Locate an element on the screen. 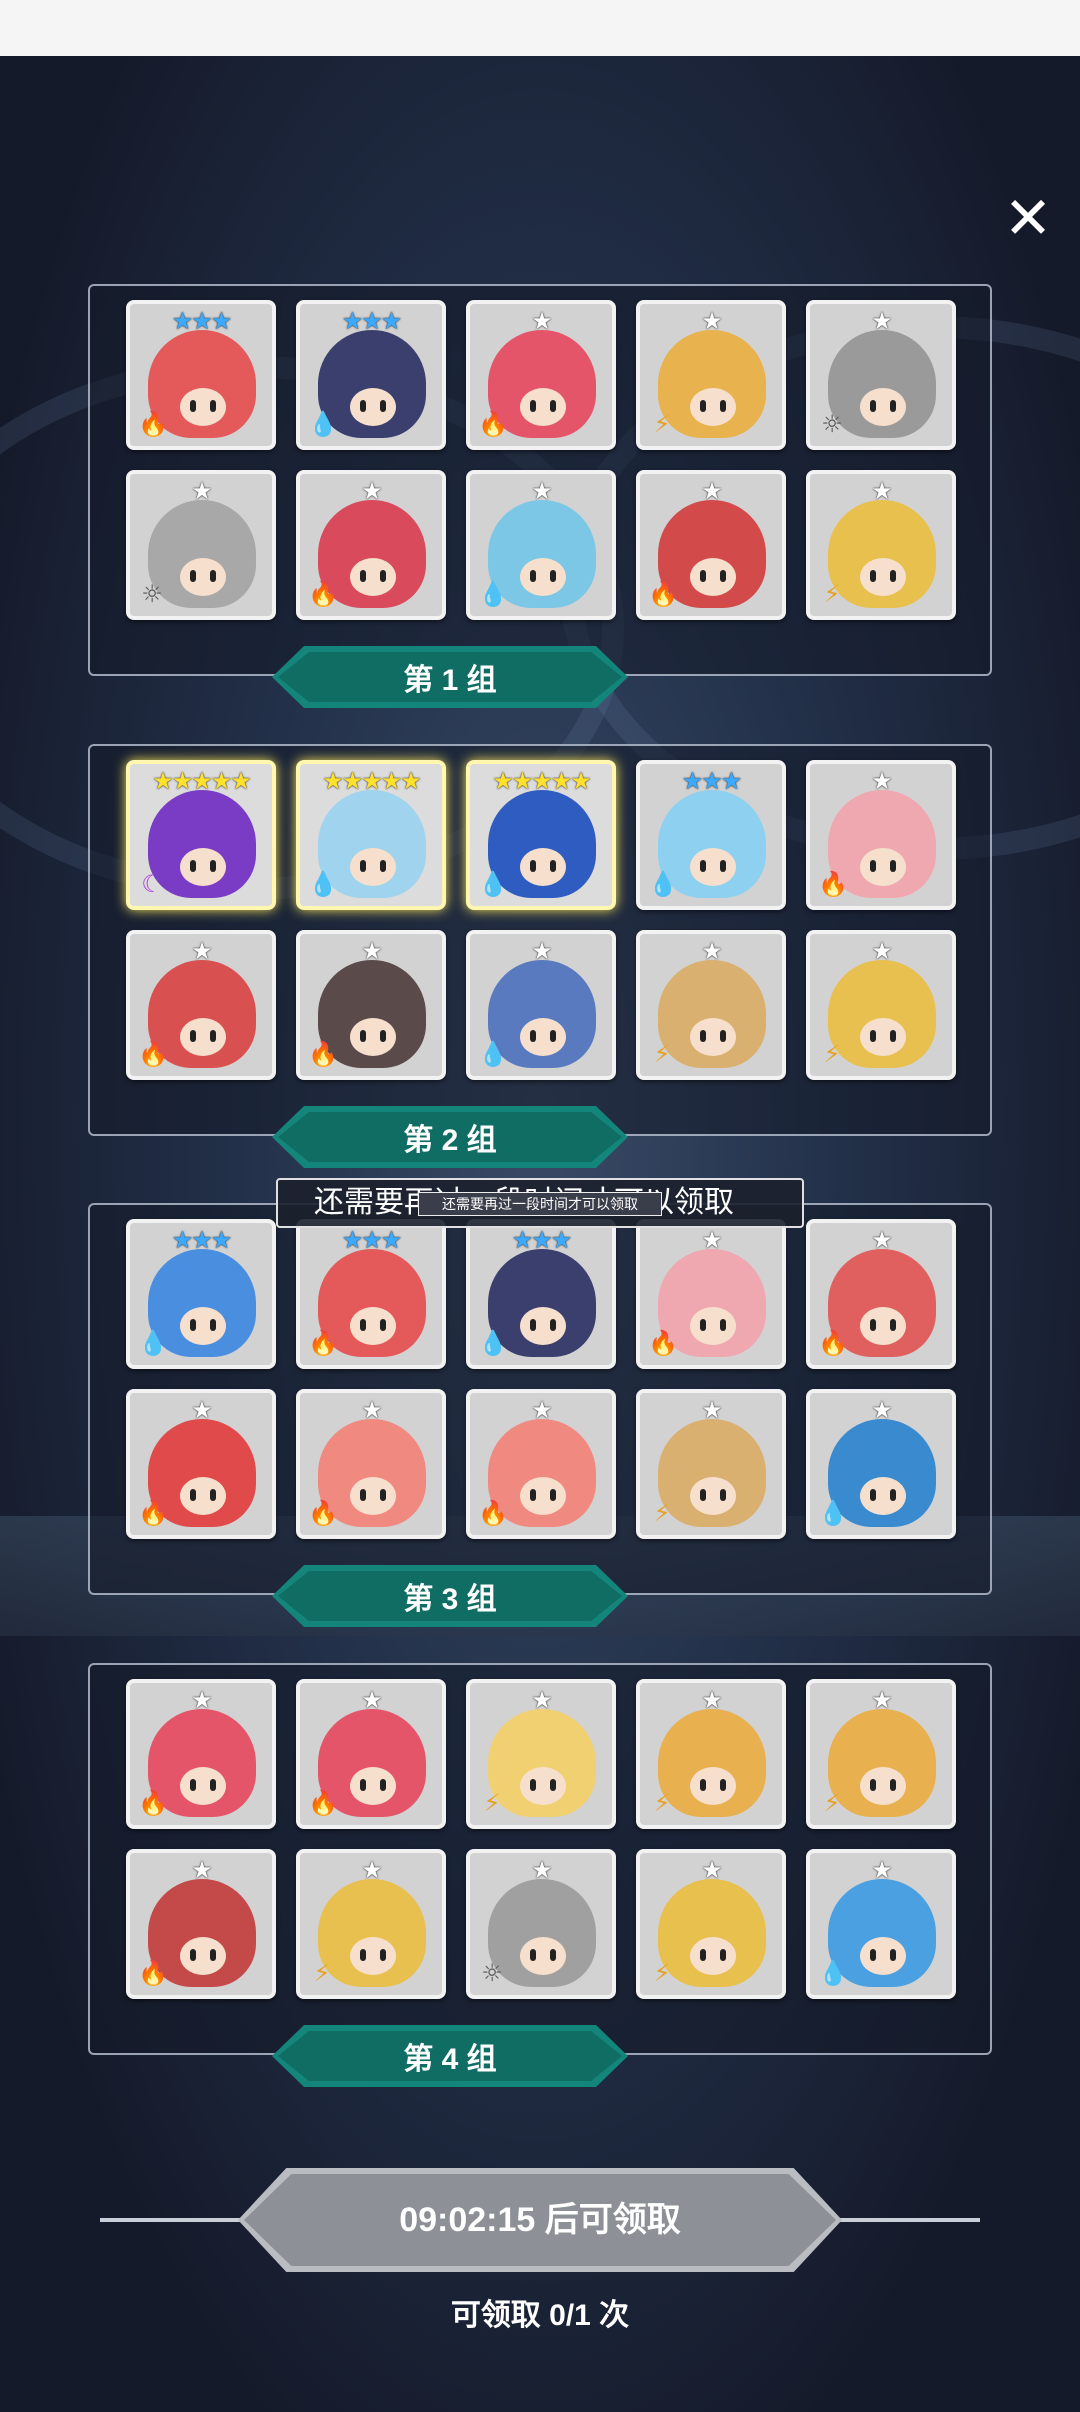  group-label: 第 4 组 is located at coordinates (450, 2059).